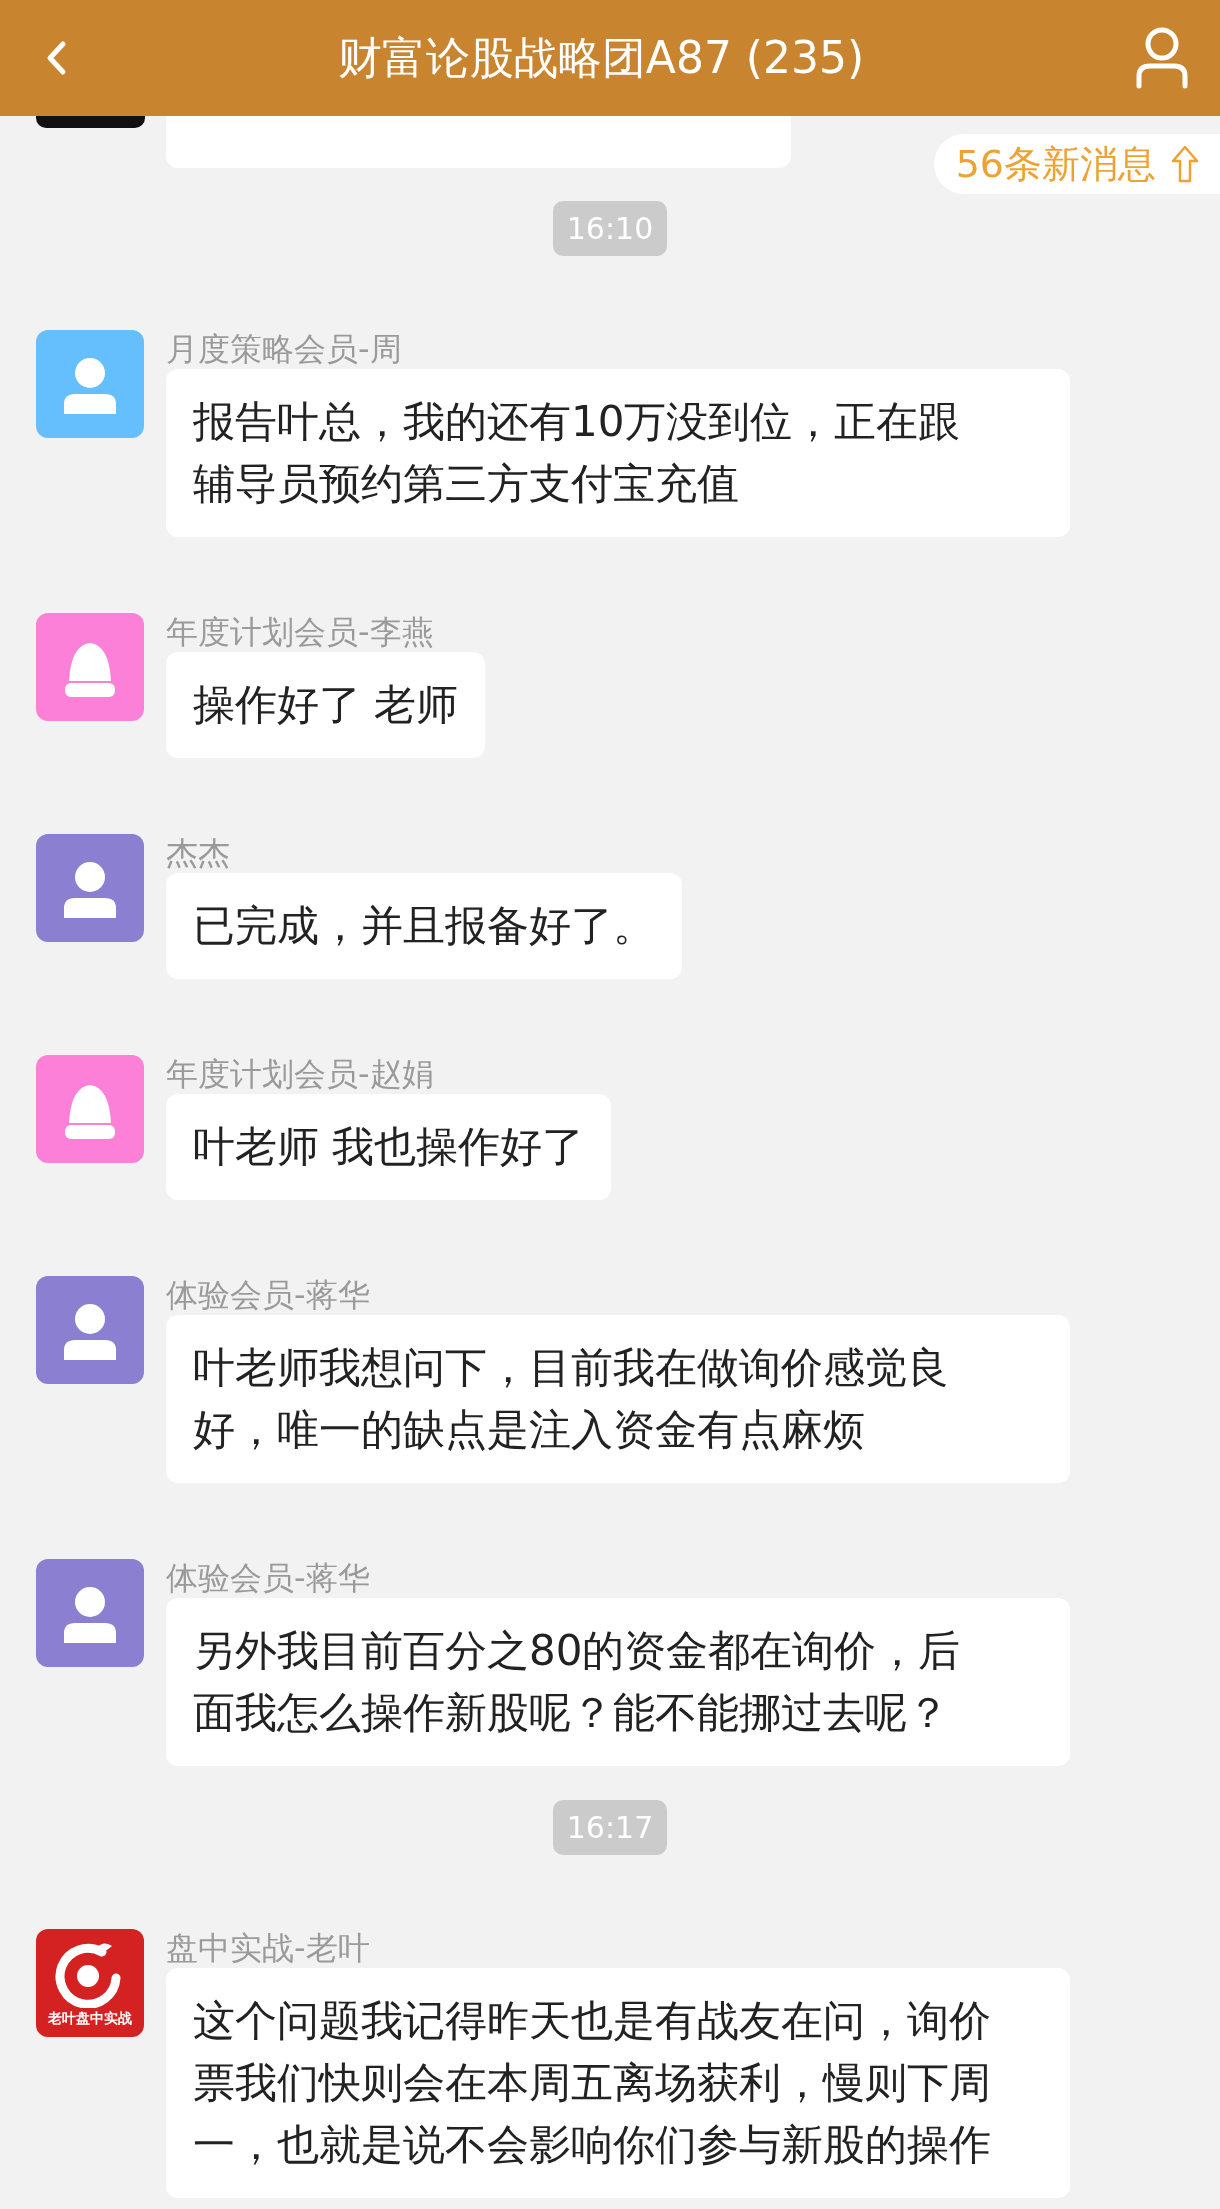 This screenshot has height=2209, width=1220. I want to click on up-arrow-icon, so click(1185, 164).